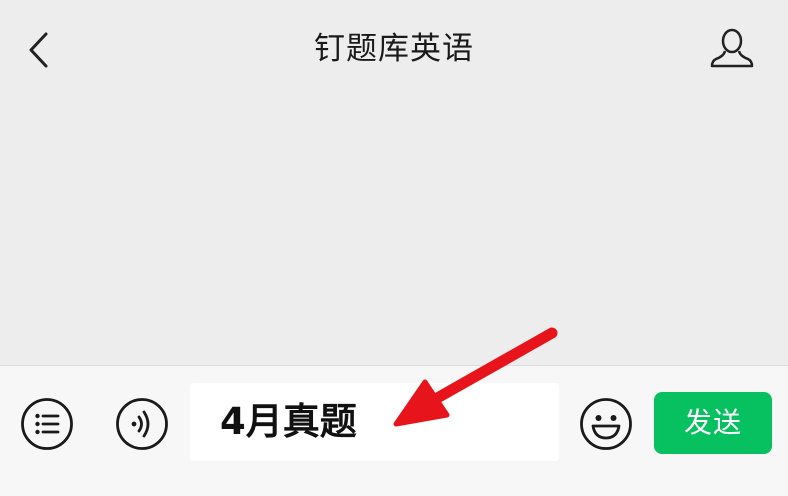 The width and height of the screenshot is (788, 496). I want to click on menu-button, so click(47, 424).